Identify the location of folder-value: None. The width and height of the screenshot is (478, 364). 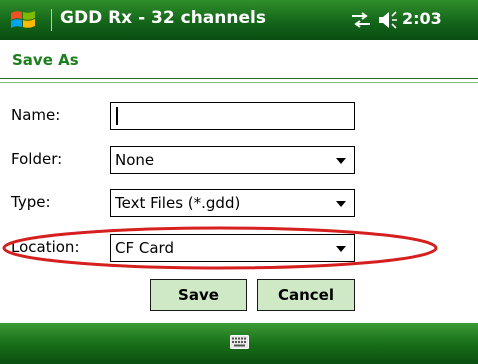
(135, 160).